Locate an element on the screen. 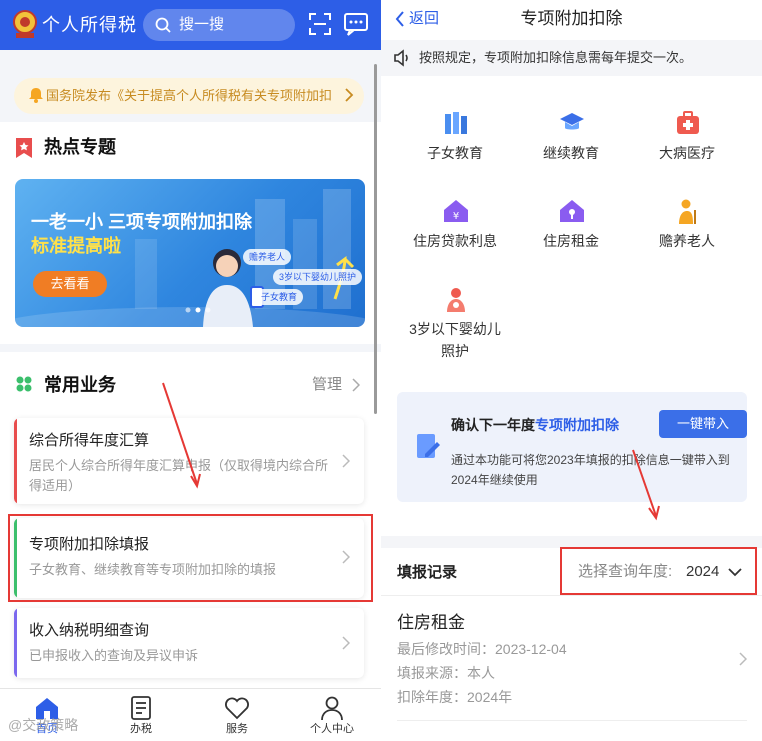 The image size is (762, 741). bell-icon is located at coordinates (36, 95).